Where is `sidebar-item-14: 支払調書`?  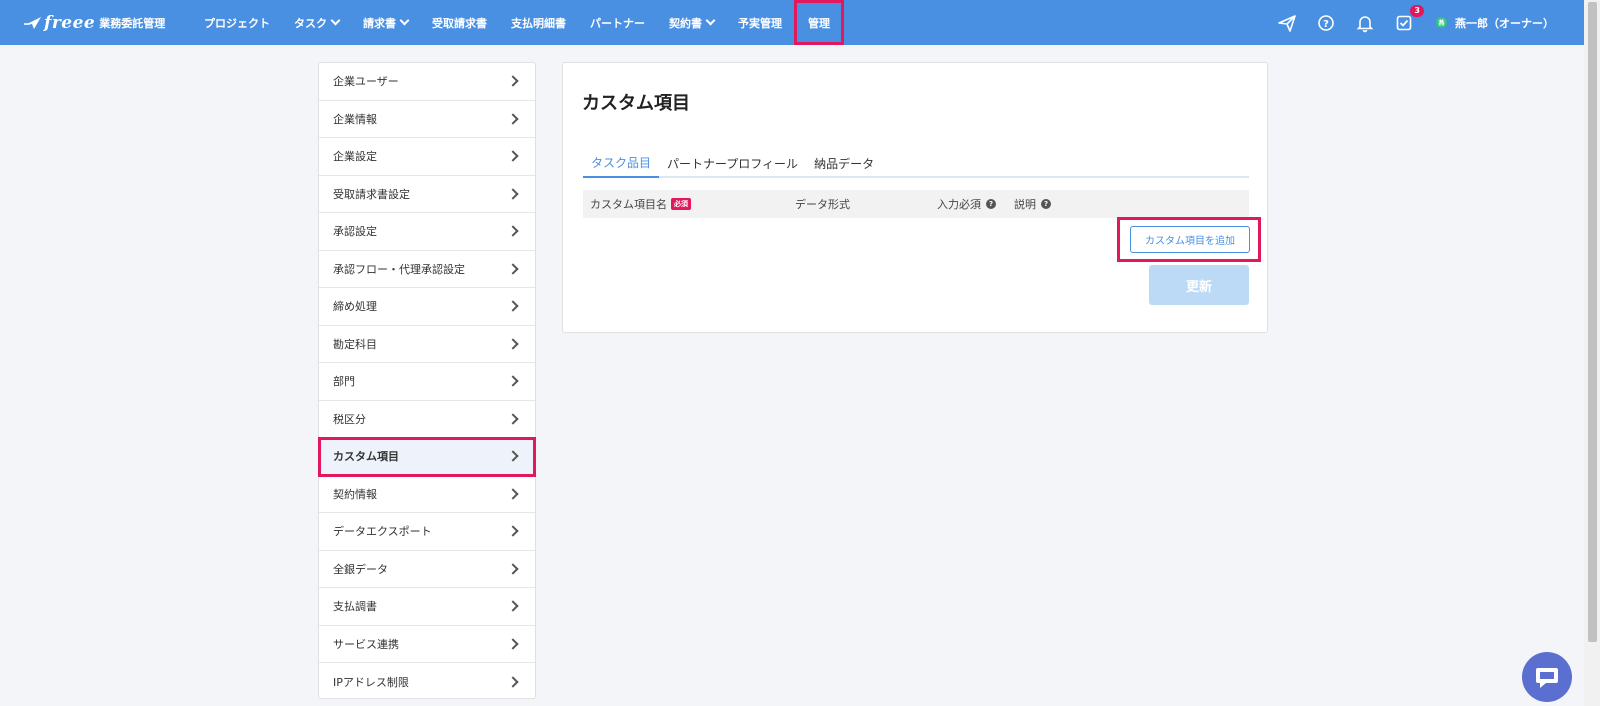 sidebar-item-14: 支払調書 is located at coordinates (427, 607).